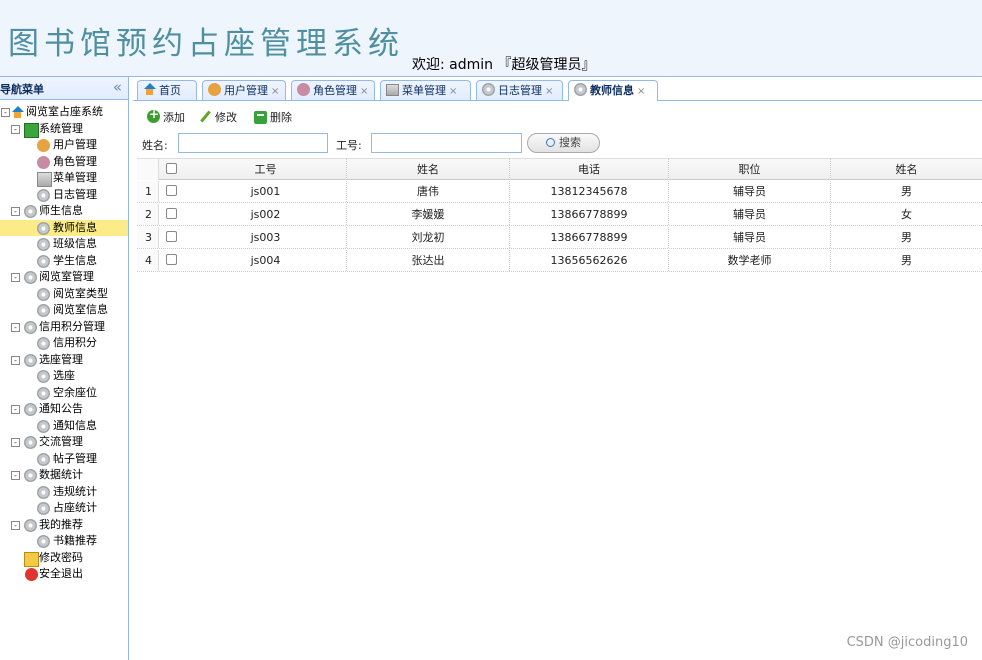 Image resolution: width=982 pixels, height=660 pixels. Describe the element at coordinates (75, 540) in the screenshot. I see `tree-node-label: 书籍推荐` at that location.